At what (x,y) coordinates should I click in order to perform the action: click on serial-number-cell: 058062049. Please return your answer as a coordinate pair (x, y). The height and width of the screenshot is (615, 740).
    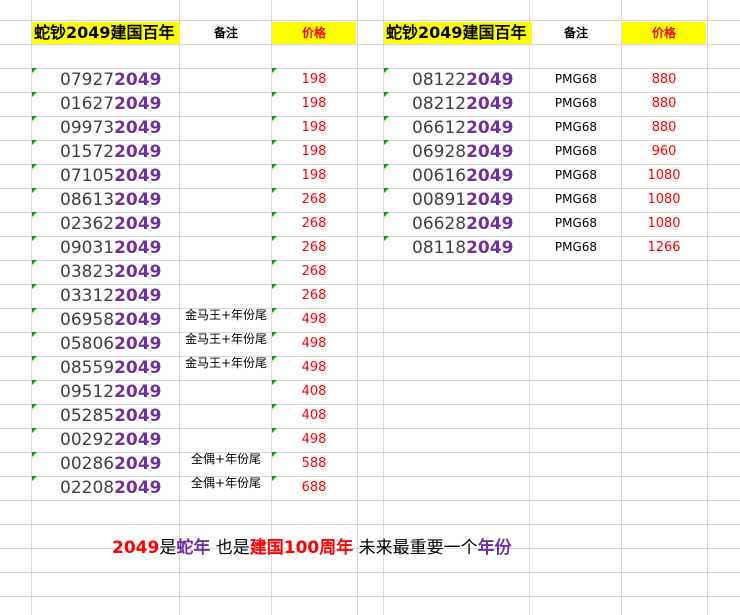
    Looking at the image, I should click on (110, 344).